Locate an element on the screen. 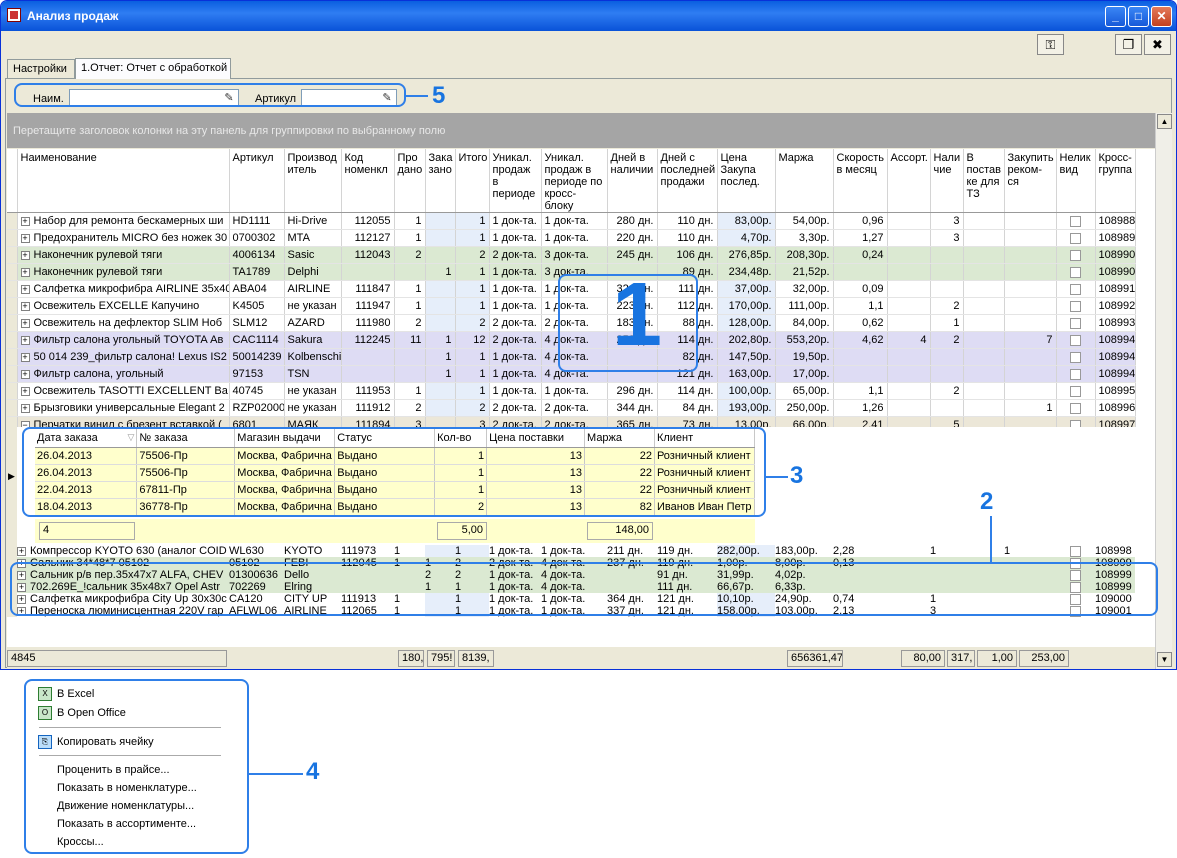 This screenshot has height=858, width=1177. table-cell: 111953 is located at coordinates (368, 391).